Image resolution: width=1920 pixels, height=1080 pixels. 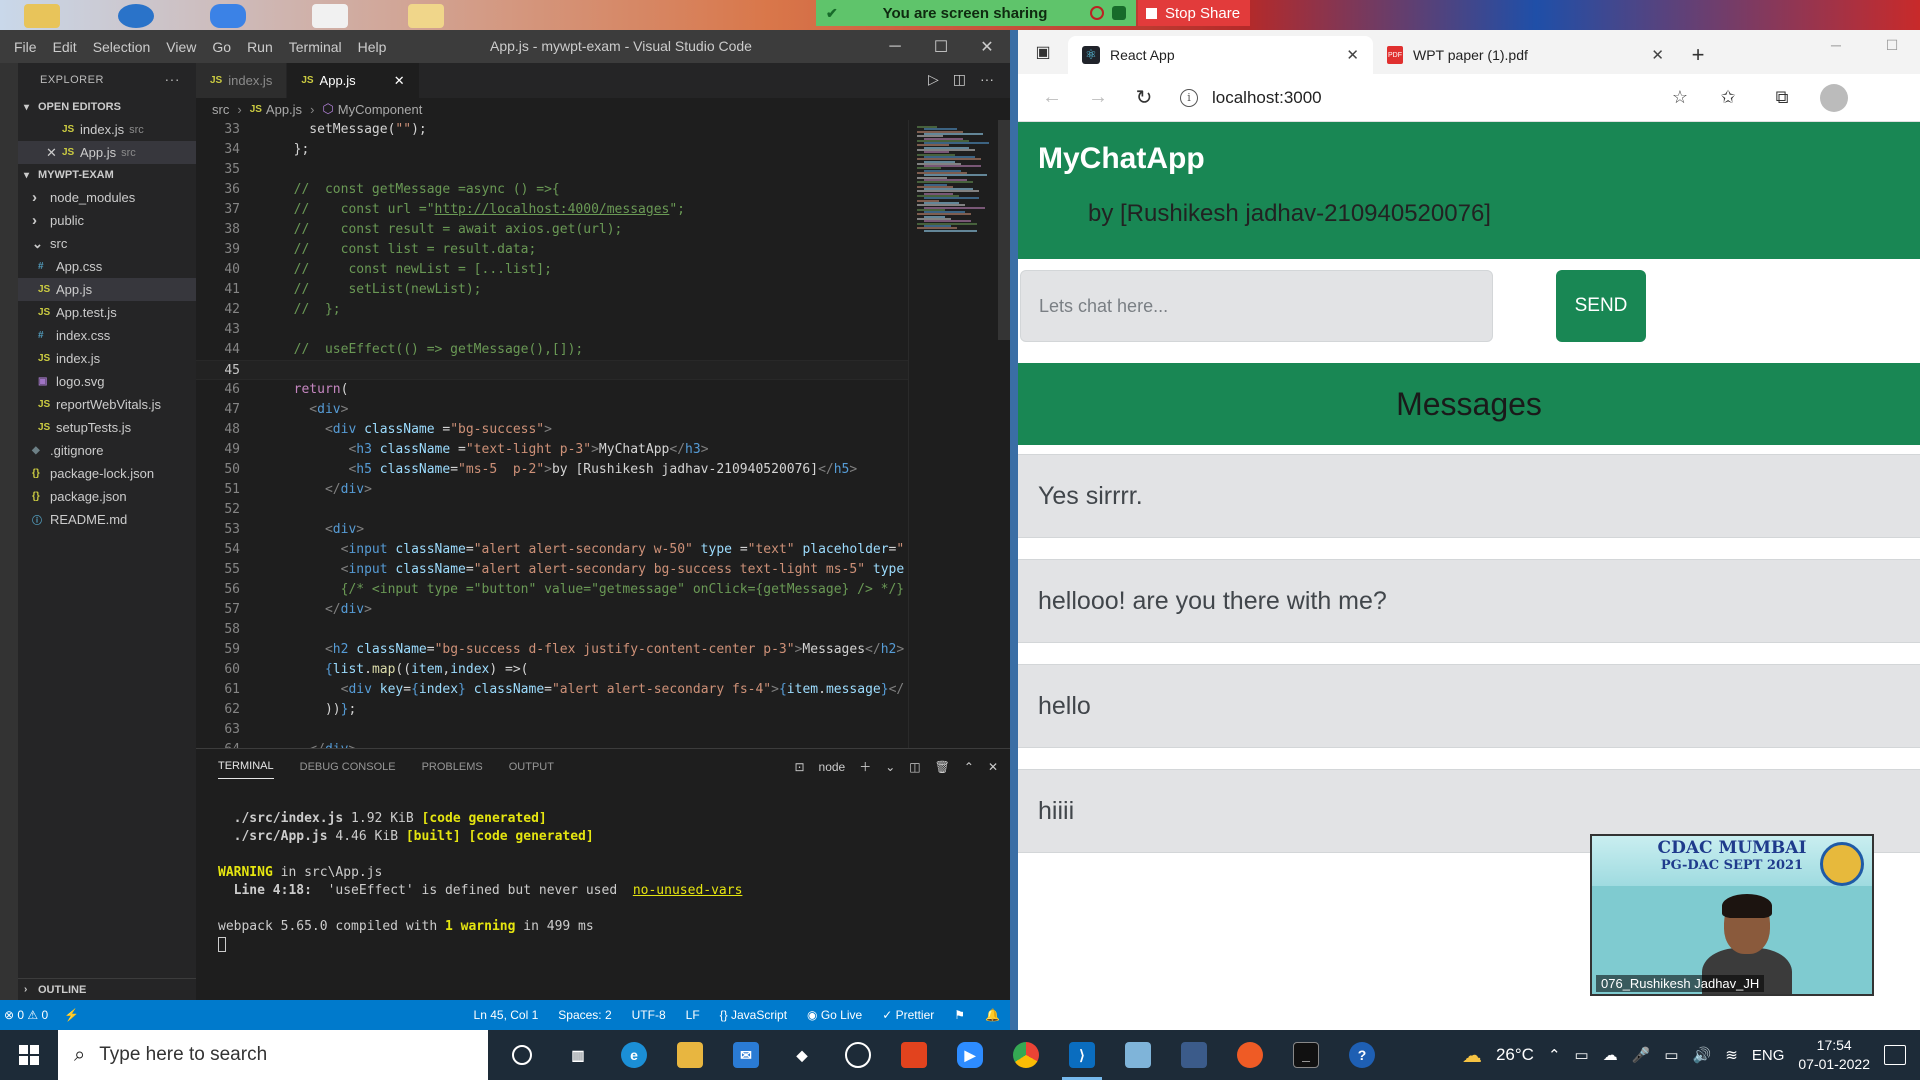 I want to click on breadcrumb-item: App.js, so click(x=284, y=109).